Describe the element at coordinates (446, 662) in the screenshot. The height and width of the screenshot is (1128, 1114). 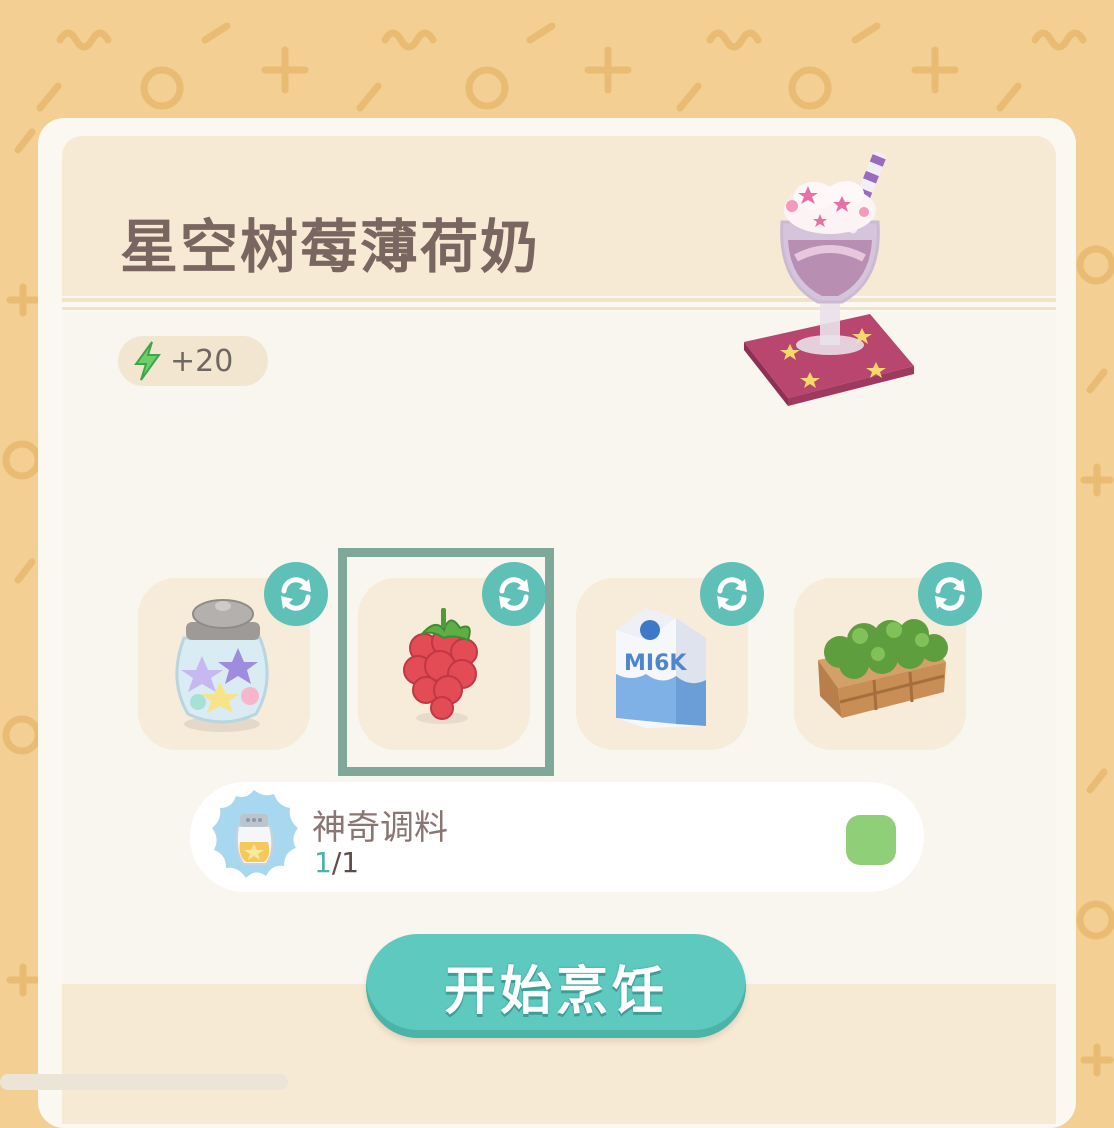
I see `selection-highlight` at that location.